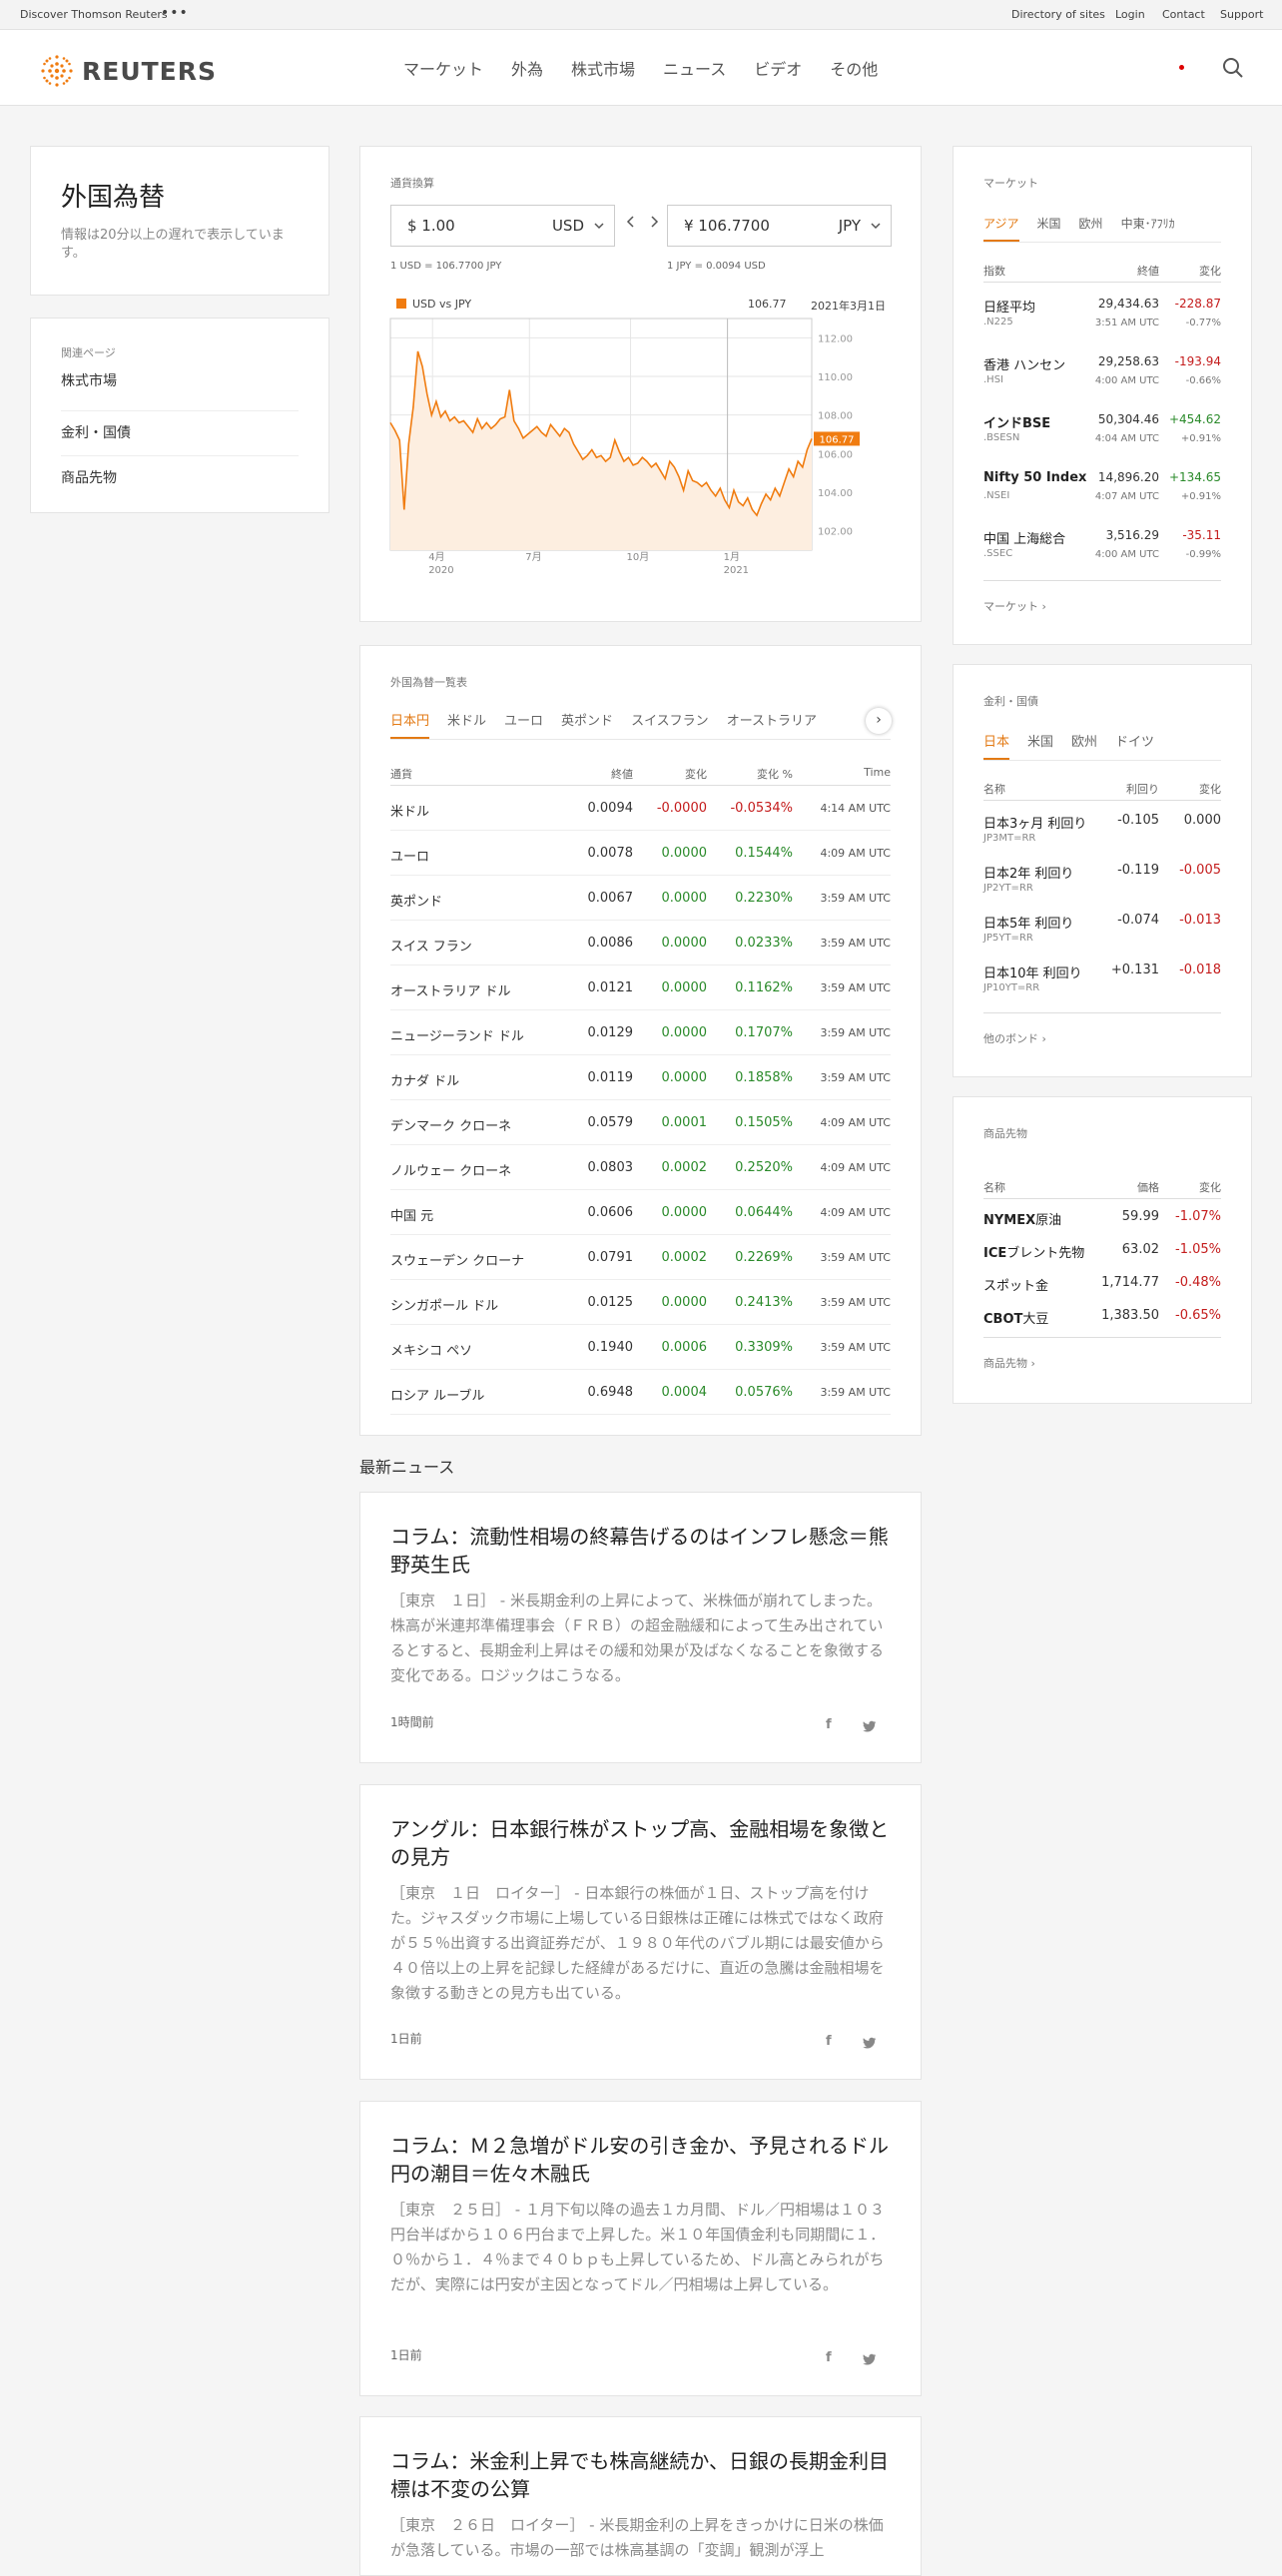 The width and height of the screenshot is (1282, 2576). Describe the element at coordinates (640, 1551) in the screenshot. I see `news-title: コラム：流動性相場の終幕告げるのはインフレ懸念＝熊野英生氏` at that location.